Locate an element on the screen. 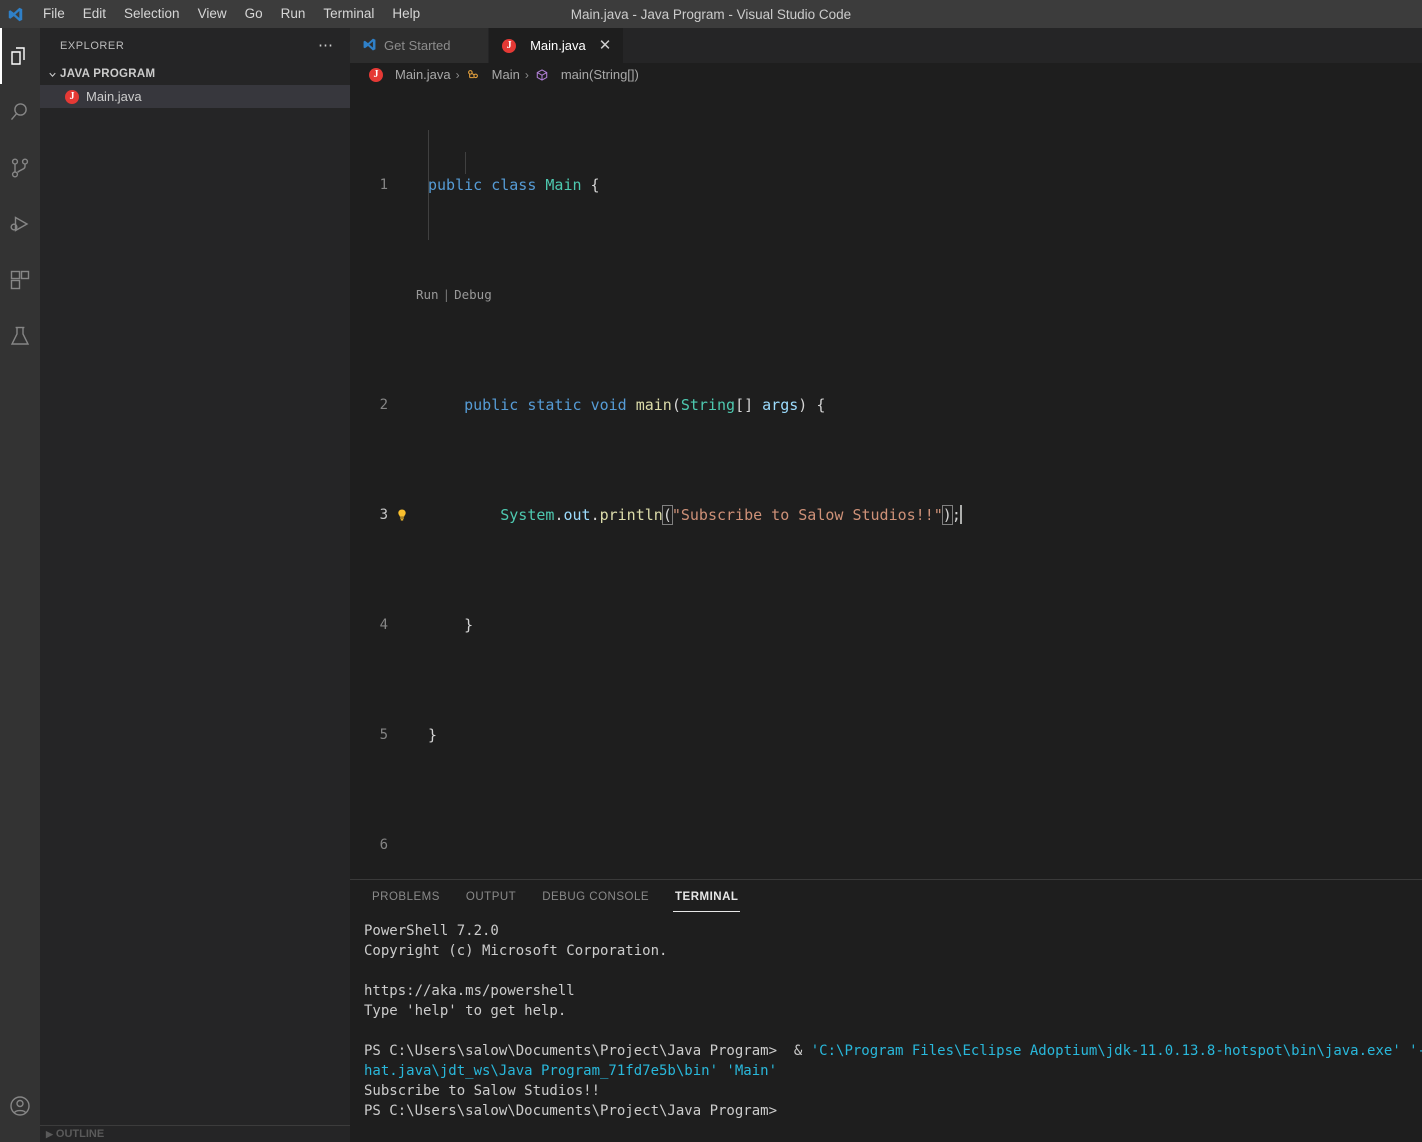 The image size is (1422, 1142). tab-get-started: Get Started ✕ is located at coordinates (420, 45).